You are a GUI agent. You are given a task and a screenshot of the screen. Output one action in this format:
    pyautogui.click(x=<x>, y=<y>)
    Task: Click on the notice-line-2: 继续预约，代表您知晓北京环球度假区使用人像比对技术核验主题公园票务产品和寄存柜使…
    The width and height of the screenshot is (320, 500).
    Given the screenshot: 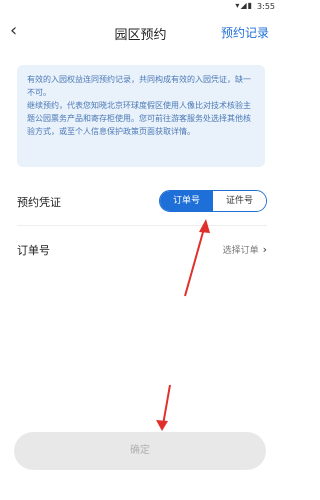 What is the action you would take?
    pyautogui.click(x=139, y=118)
    